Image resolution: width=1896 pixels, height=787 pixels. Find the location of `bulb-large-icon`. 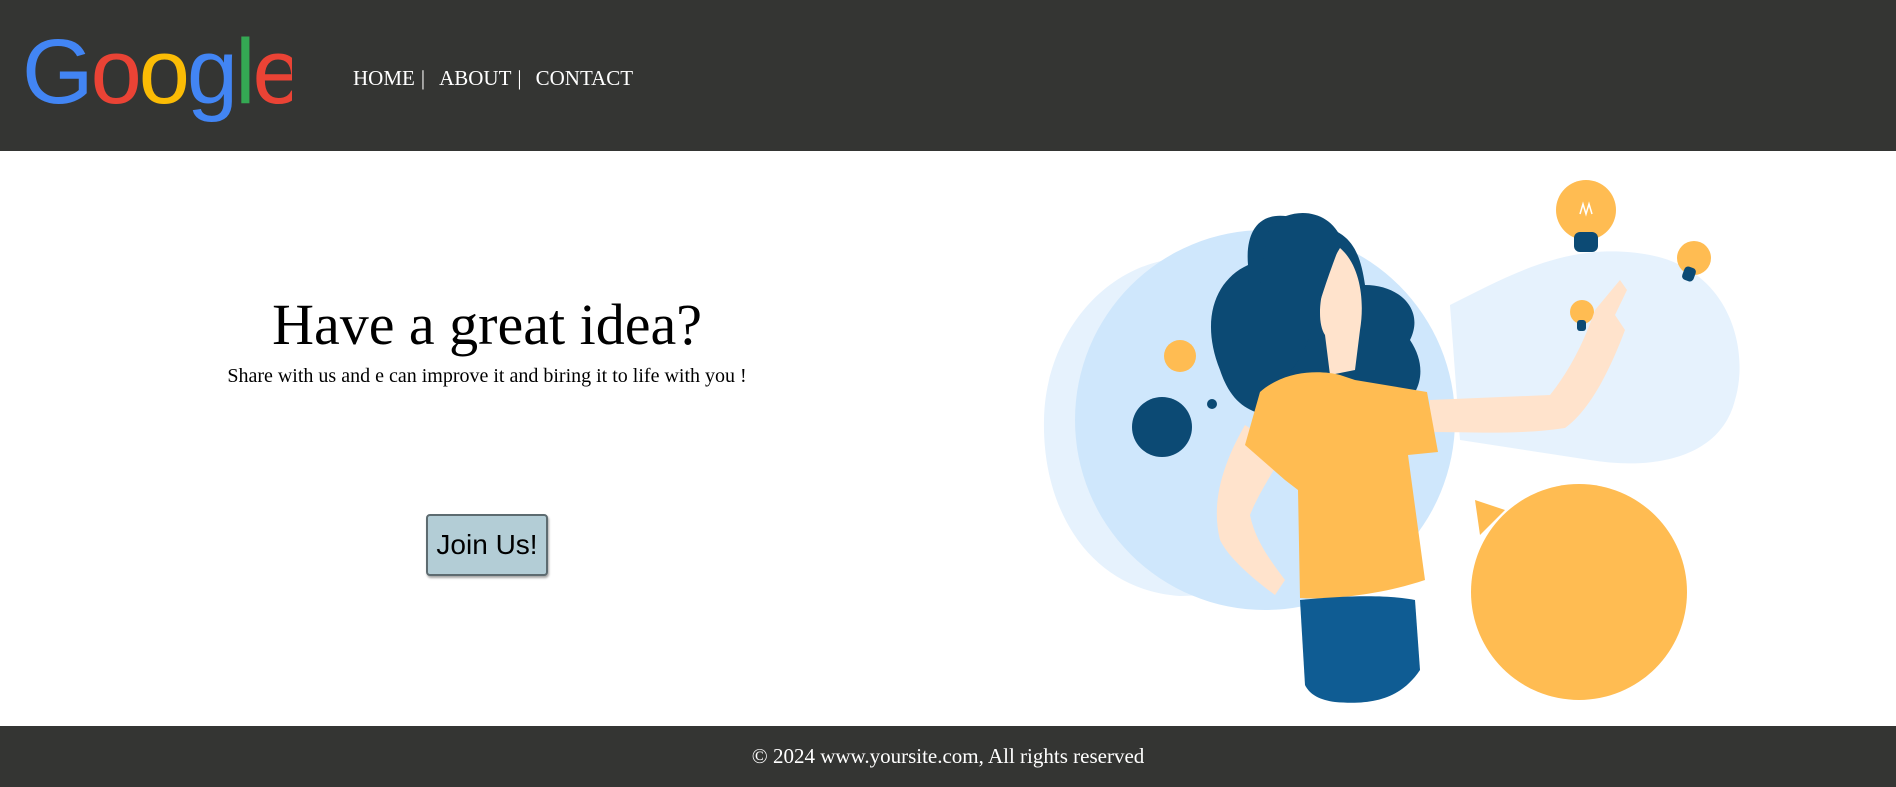

bulb-large-icon is located at coordinates (1586, 216).